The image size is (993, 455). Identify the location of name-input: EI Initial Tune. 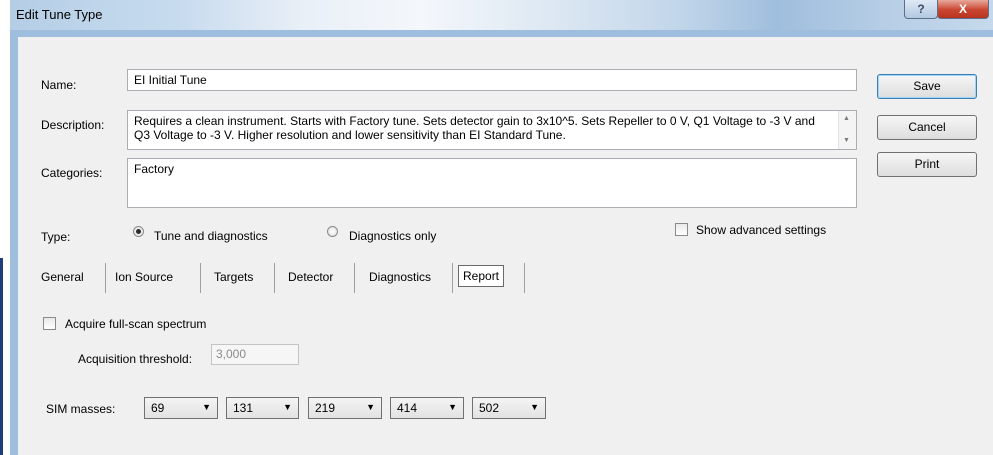
(492, 80).